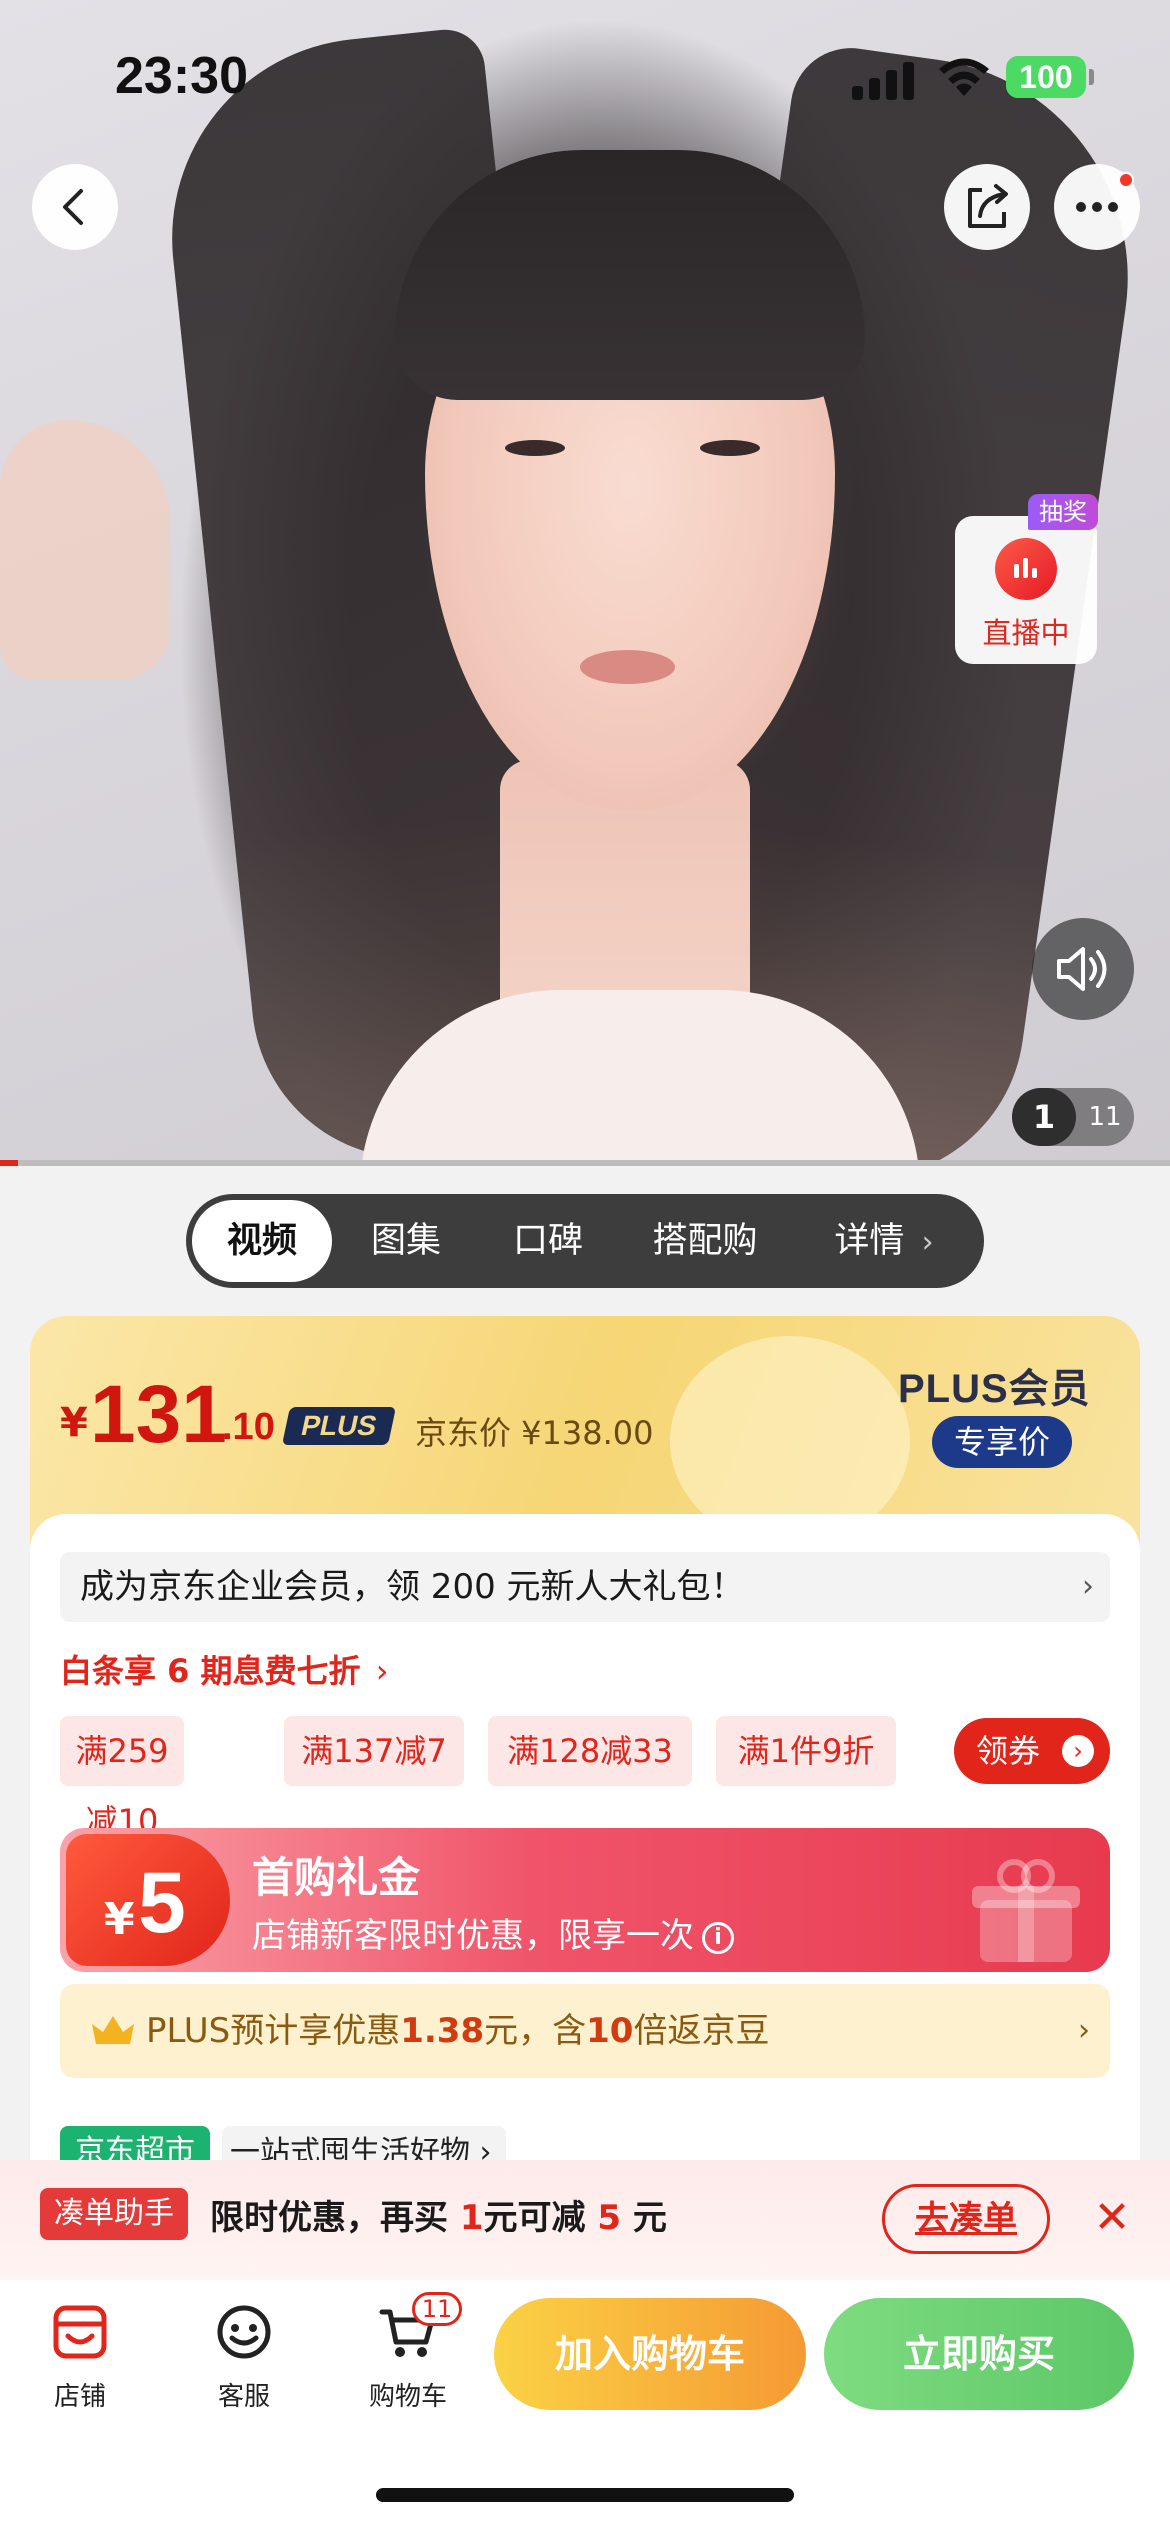 Image resolution: width=1170 pixels, height=2532 pixels. What do you see at coordinates (1026, 569) in the screenshot?
I see `live-chart-icon` at bounding box center [1026, 569].